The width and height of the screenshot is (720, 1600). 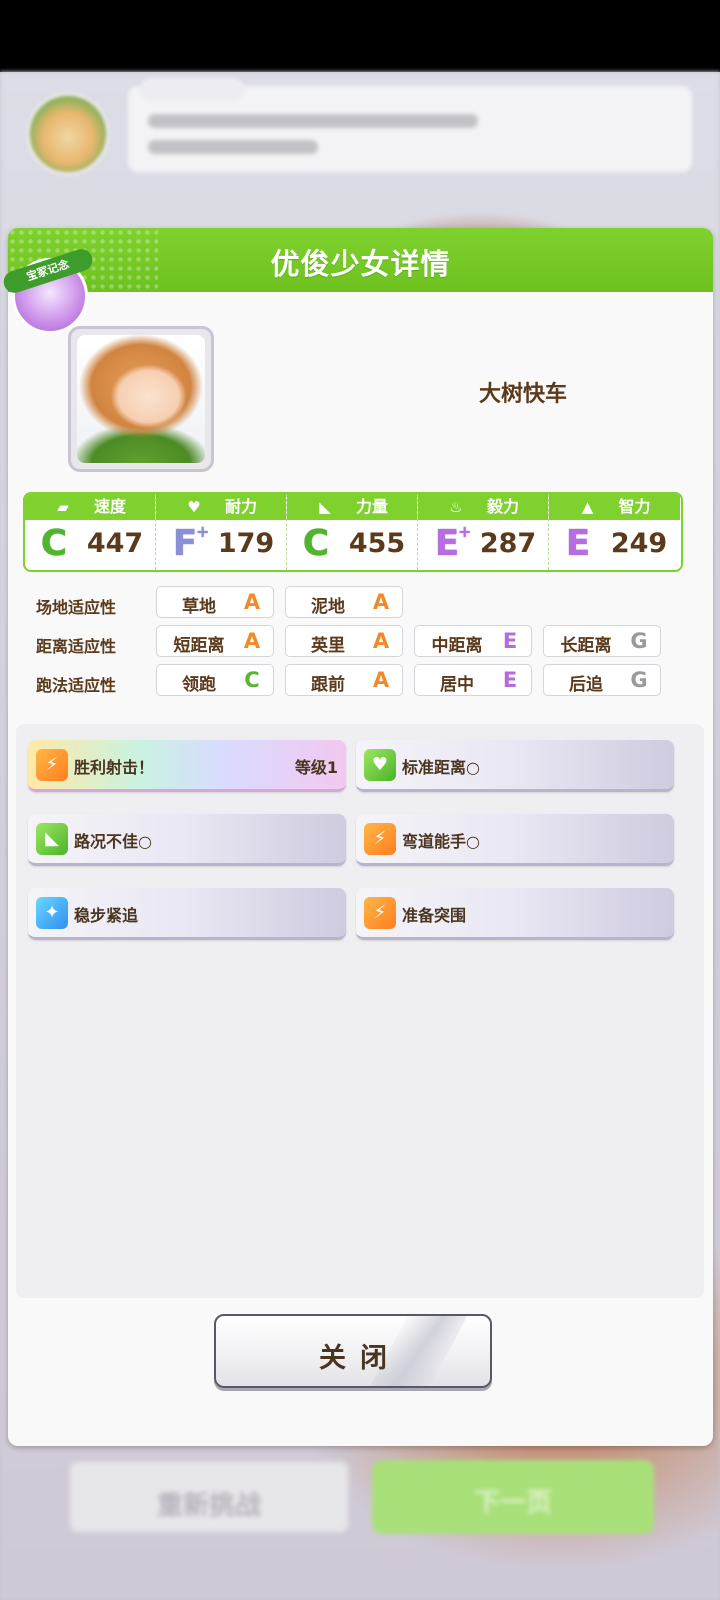 I want to click on stat-speed: ▰ 速度 C 447, so click(x=90, y=532).